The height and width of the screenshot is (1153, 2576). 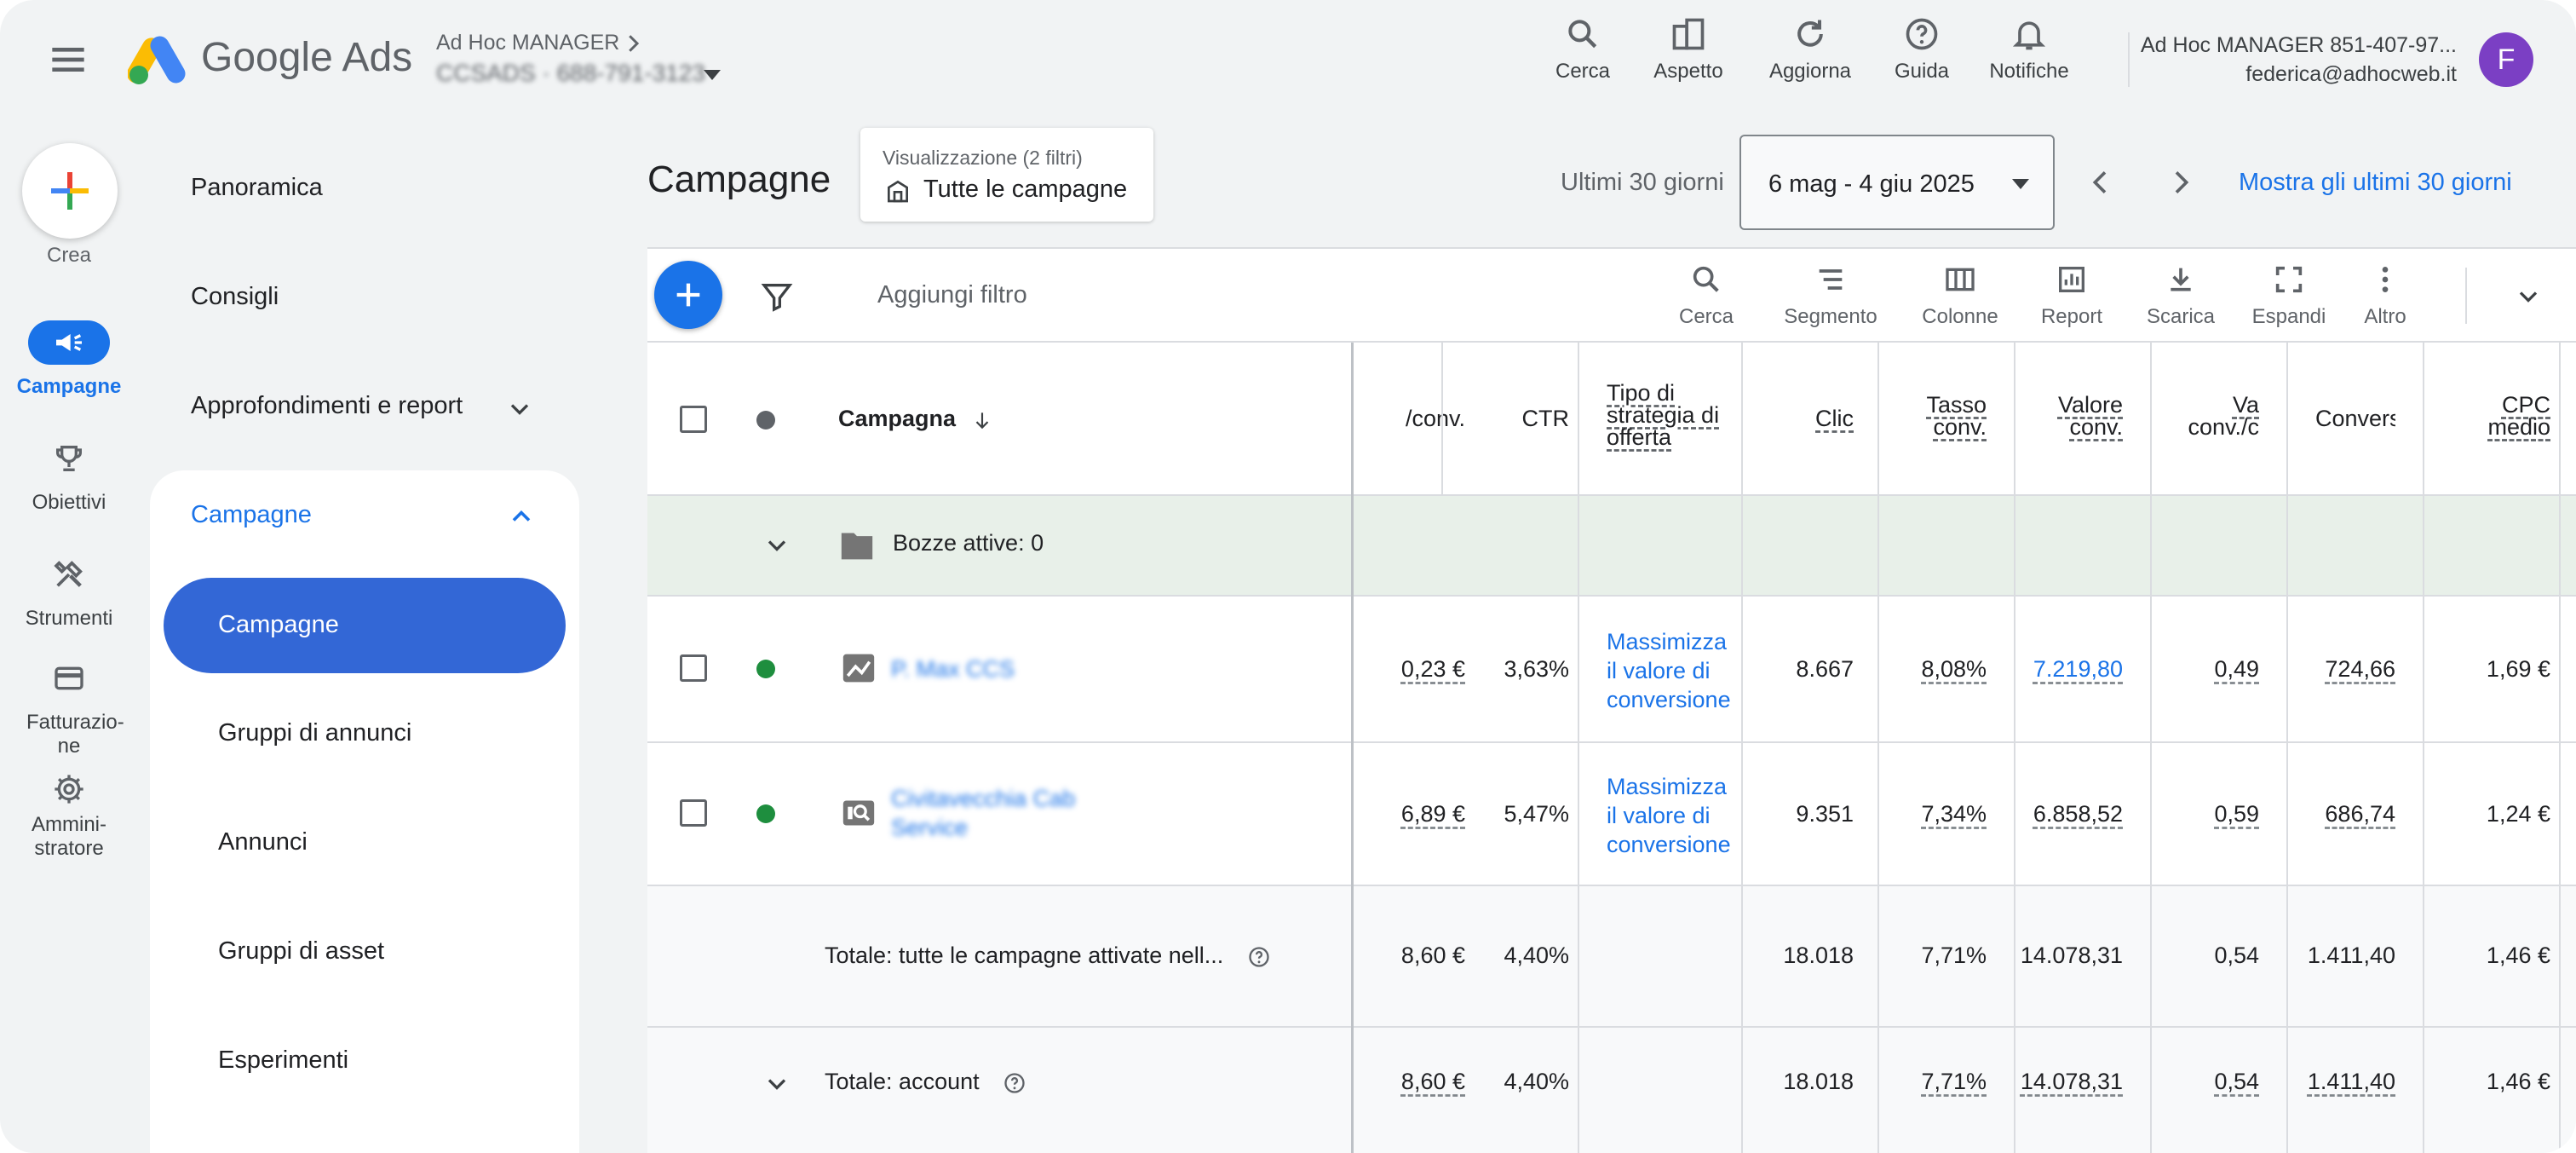 What do you see at coordinates (2180, 296) in the screenshot?
I see `download-button: Scarica` at bounding box center [2180, 296].